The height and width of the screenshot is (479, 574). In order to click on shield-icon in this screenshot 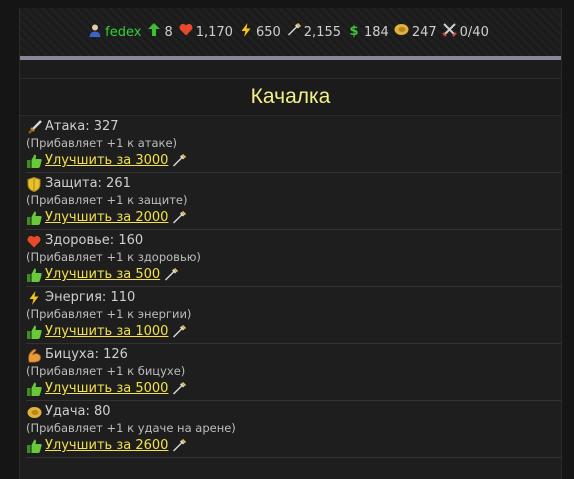, I will do `click(34, 184)`.